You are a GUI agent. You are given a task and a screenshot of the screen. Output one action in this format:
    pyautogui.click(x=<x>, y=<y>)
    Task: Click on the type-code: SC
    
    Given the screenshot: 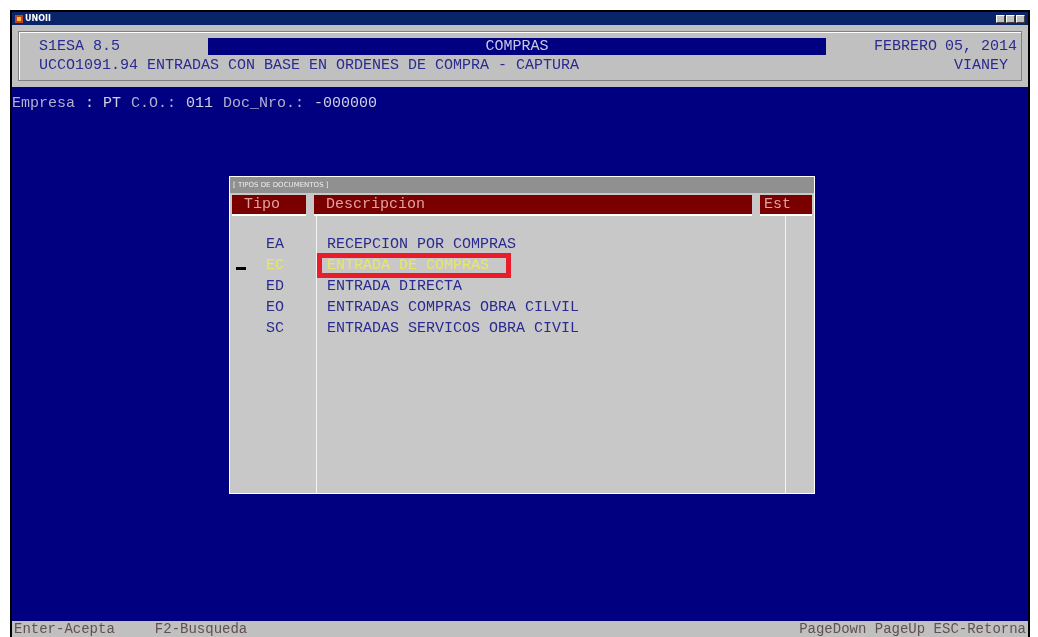 What is the action you would take?
    pyautogui.click(x=275, y=328)
    